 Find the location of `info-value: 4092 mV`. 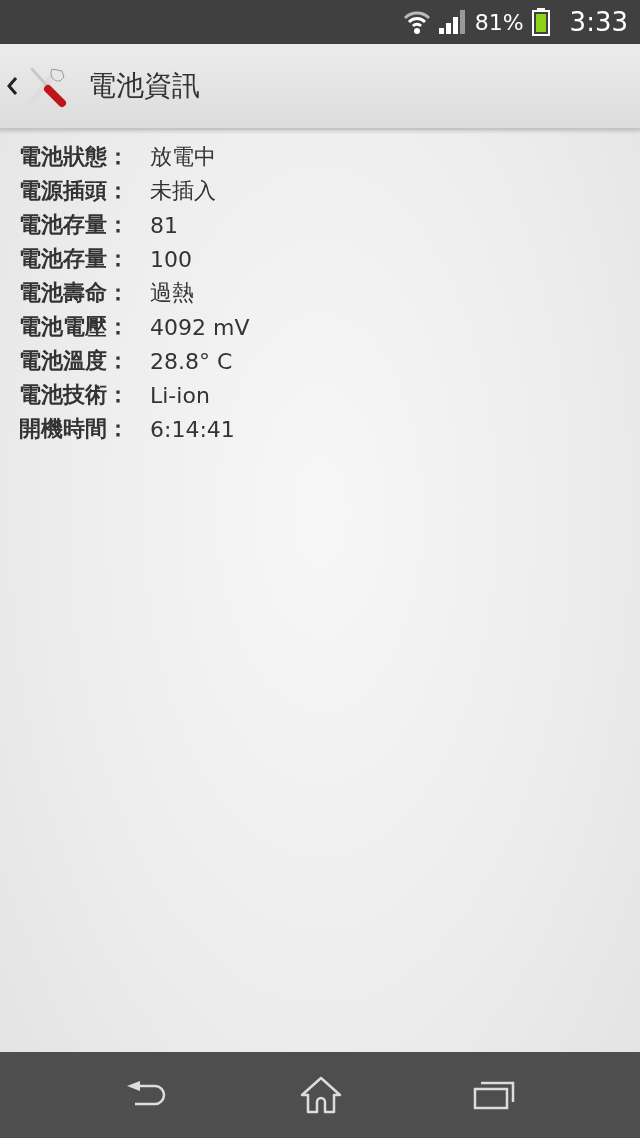

info-value: 4092 mV is located at coordinates (200, 327).